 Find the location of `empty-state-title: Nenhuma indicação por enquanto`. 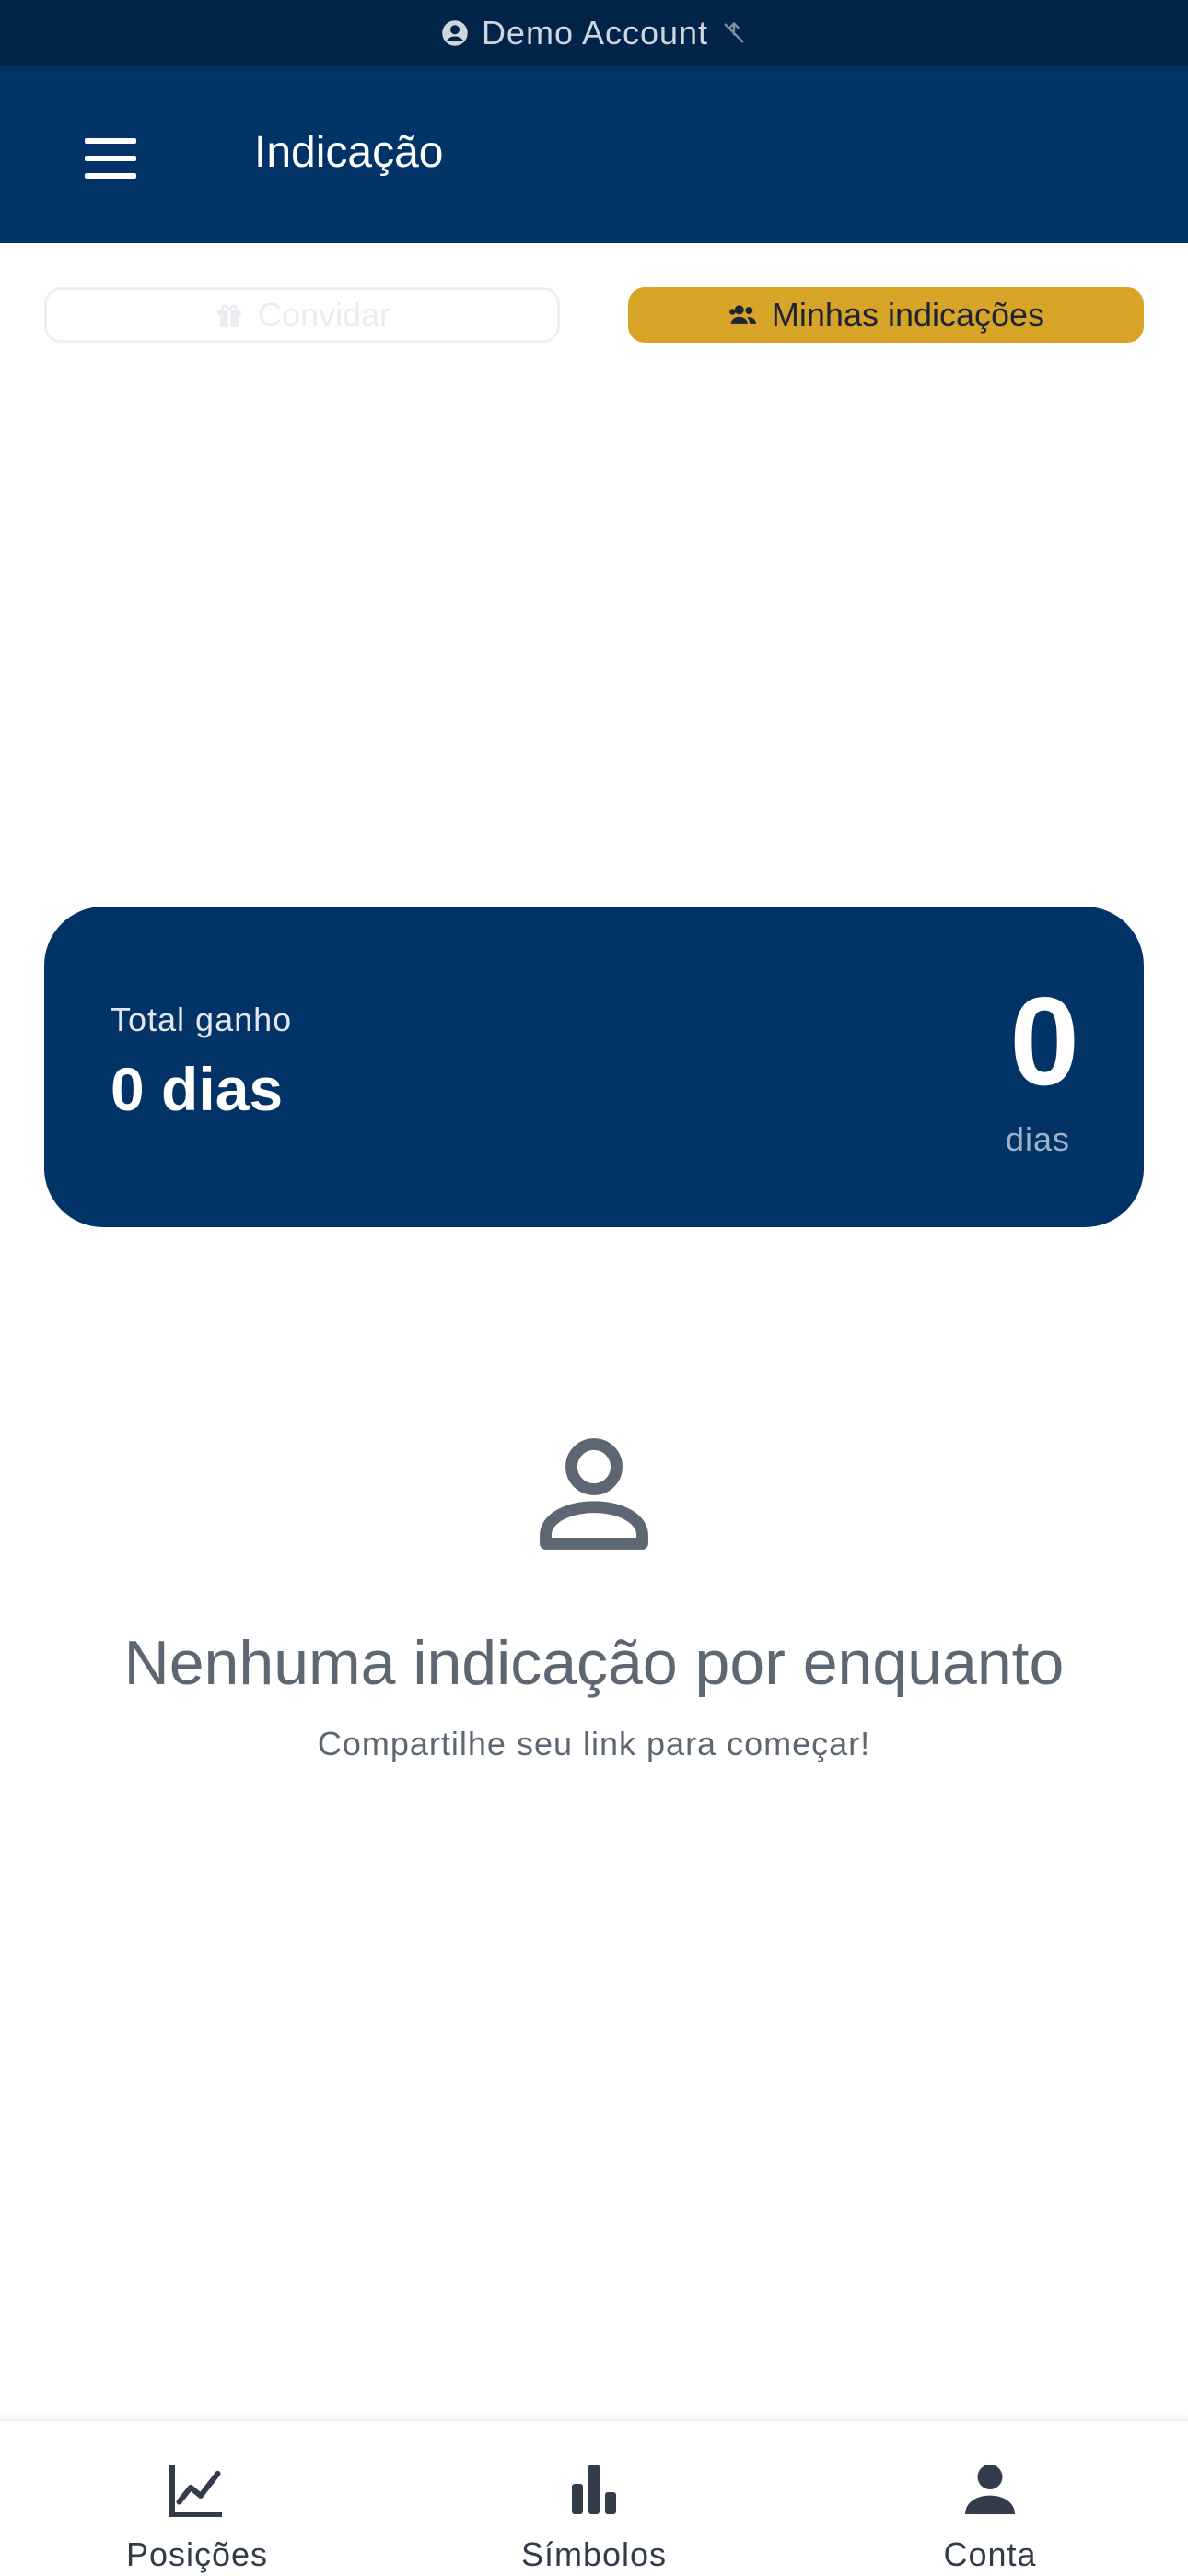

empty-state-title: Nenhuma indicação por enquanto is located at coordinates (594, 1663).